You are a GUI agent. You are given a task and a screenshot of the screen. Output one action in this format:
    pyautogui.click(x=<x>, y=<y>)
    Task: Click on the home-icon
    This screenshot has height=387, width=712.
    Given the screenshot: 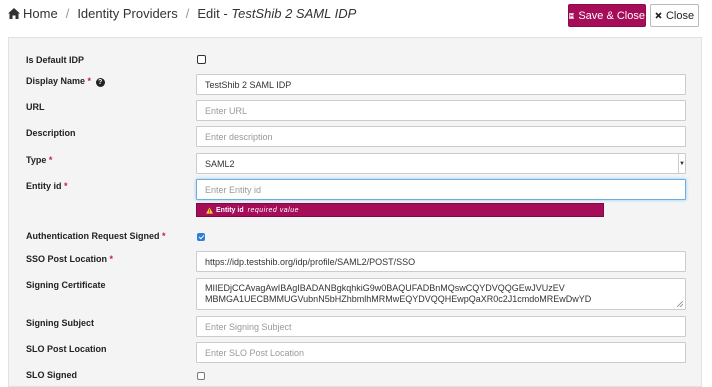 What is the action you would take?
    pyautogui.click(x=14, y=13)
    